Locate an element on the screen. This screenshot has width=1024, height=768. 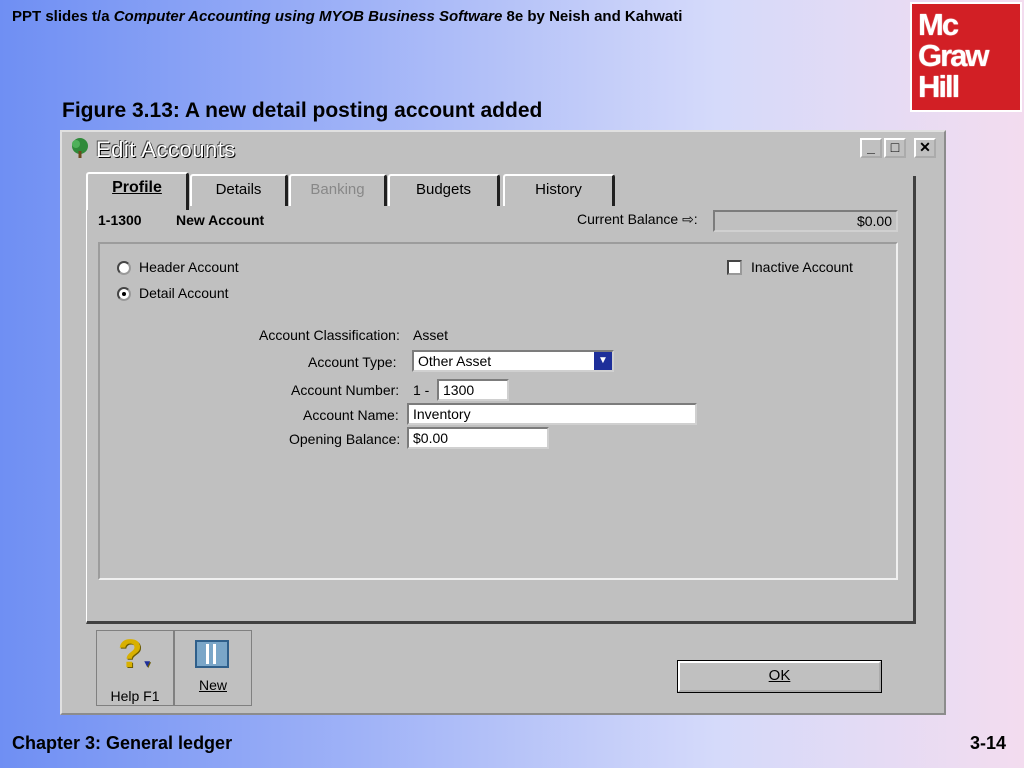
window-title: Edit Accounts is located at coordinates (166, 149).